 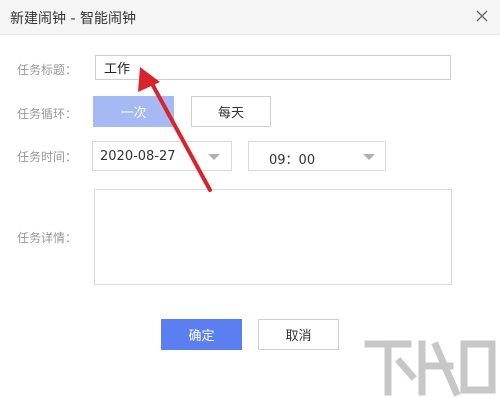 What do you see at coordinates (430, 368) in the screenshot?
I see `watermark-logo` at bounding box center [430, 368].